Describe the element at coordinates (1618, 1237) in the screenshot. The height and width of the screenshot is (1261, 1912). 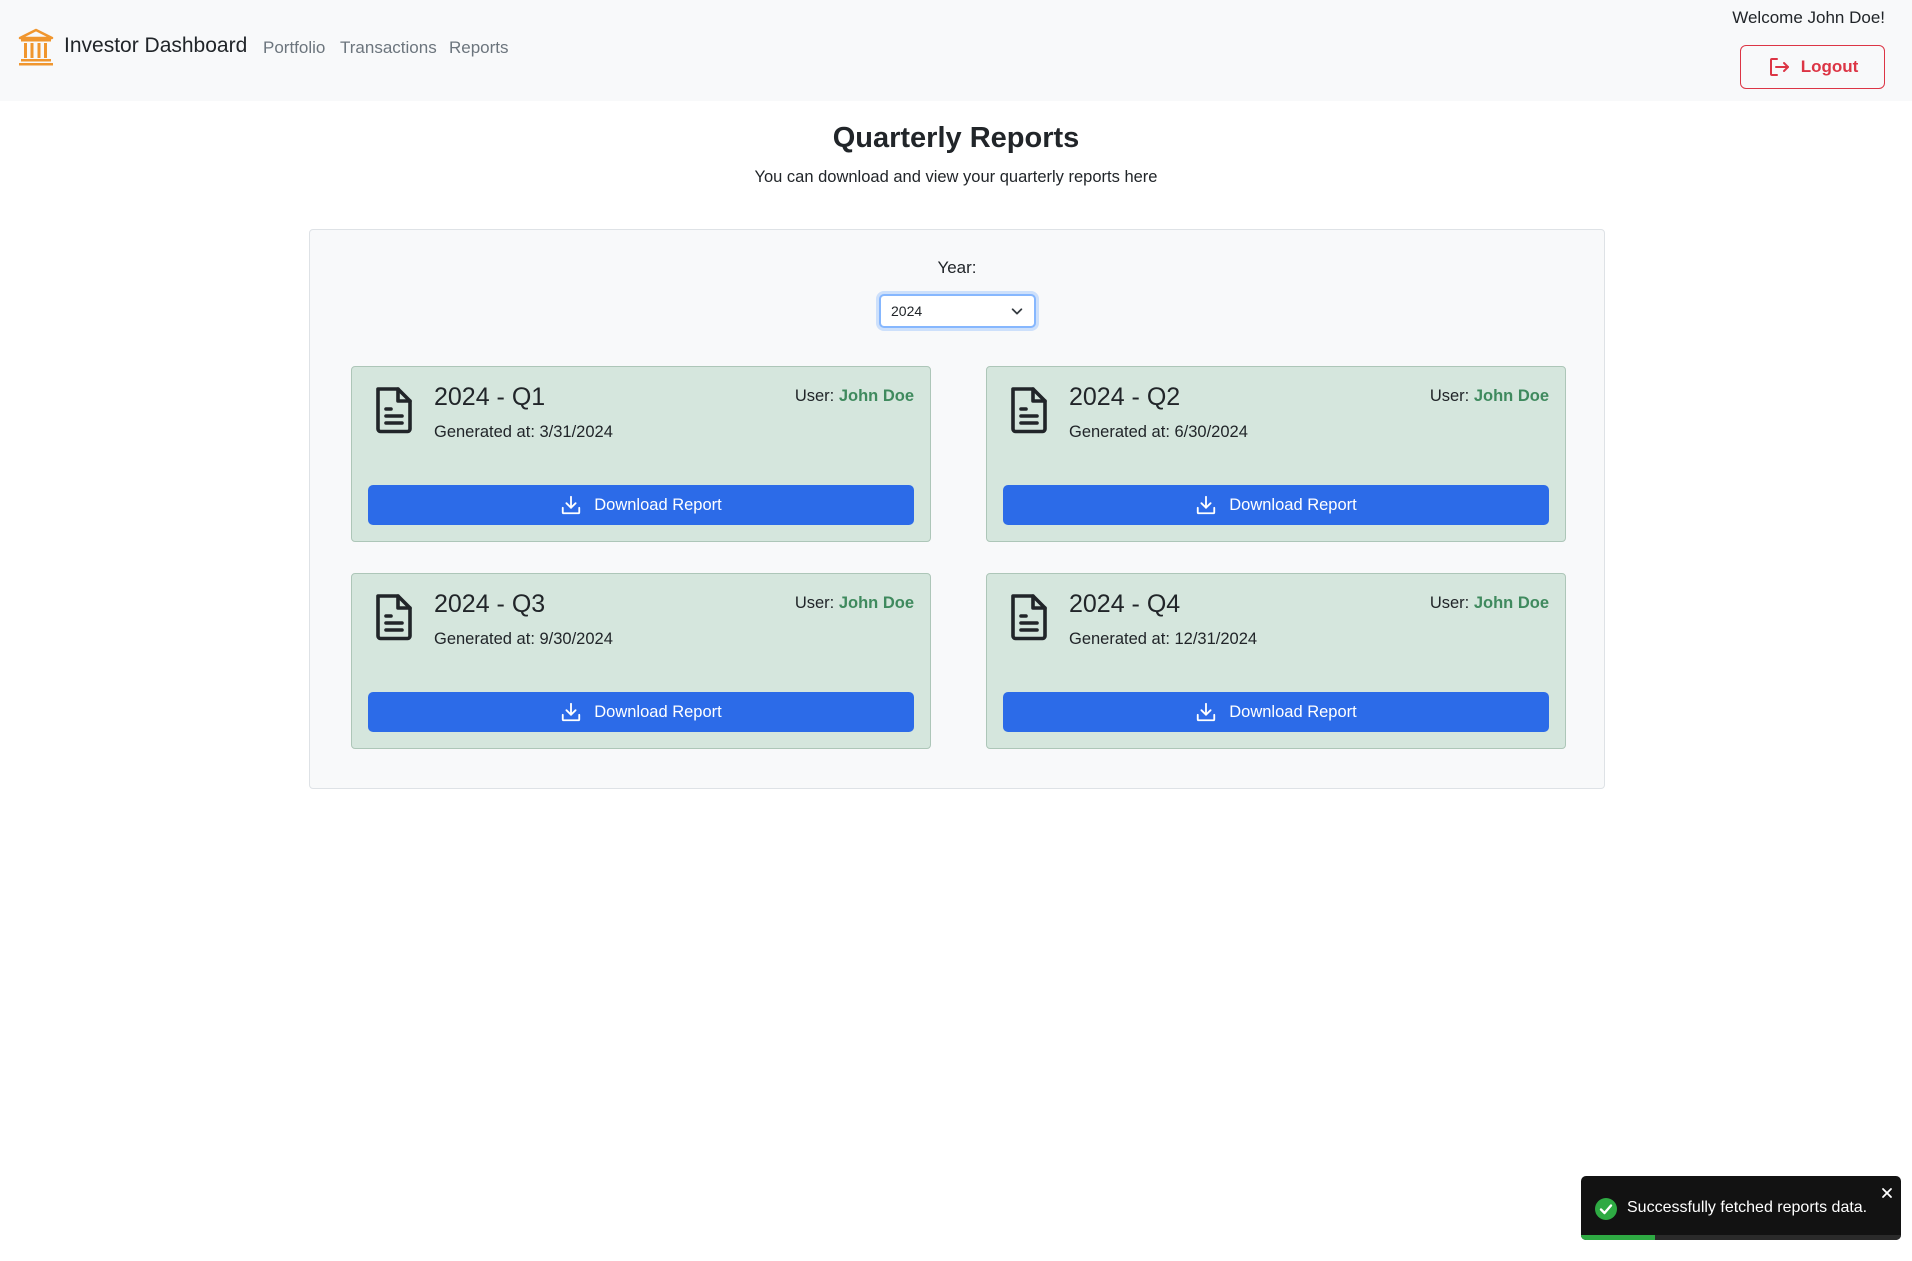
I see `toast-progress-bar` at that location.